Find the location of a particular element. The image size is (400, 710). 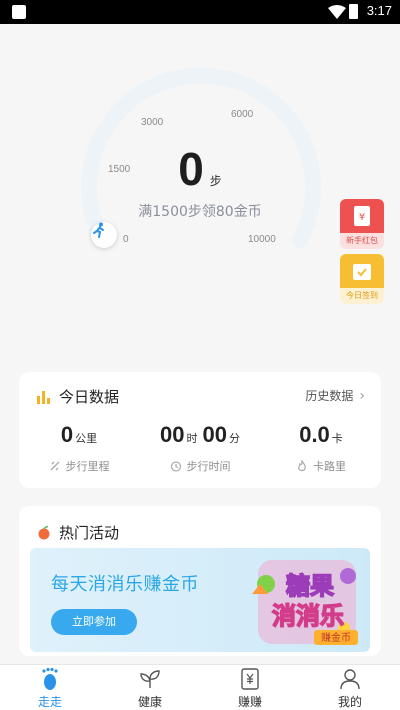

distance-stat: 0 公里 步行里程 is located at coordinates (79, 448).